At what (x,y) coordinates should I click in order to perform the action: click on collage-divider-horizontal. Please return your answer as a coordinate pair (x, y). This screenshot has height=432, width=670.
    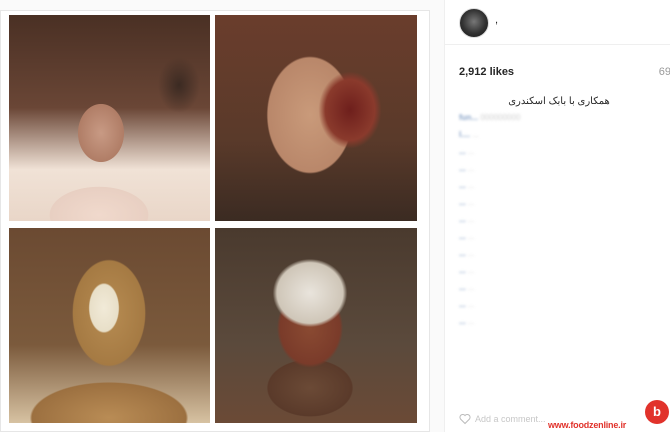
    Looking at the image, I should click on (213, 224).